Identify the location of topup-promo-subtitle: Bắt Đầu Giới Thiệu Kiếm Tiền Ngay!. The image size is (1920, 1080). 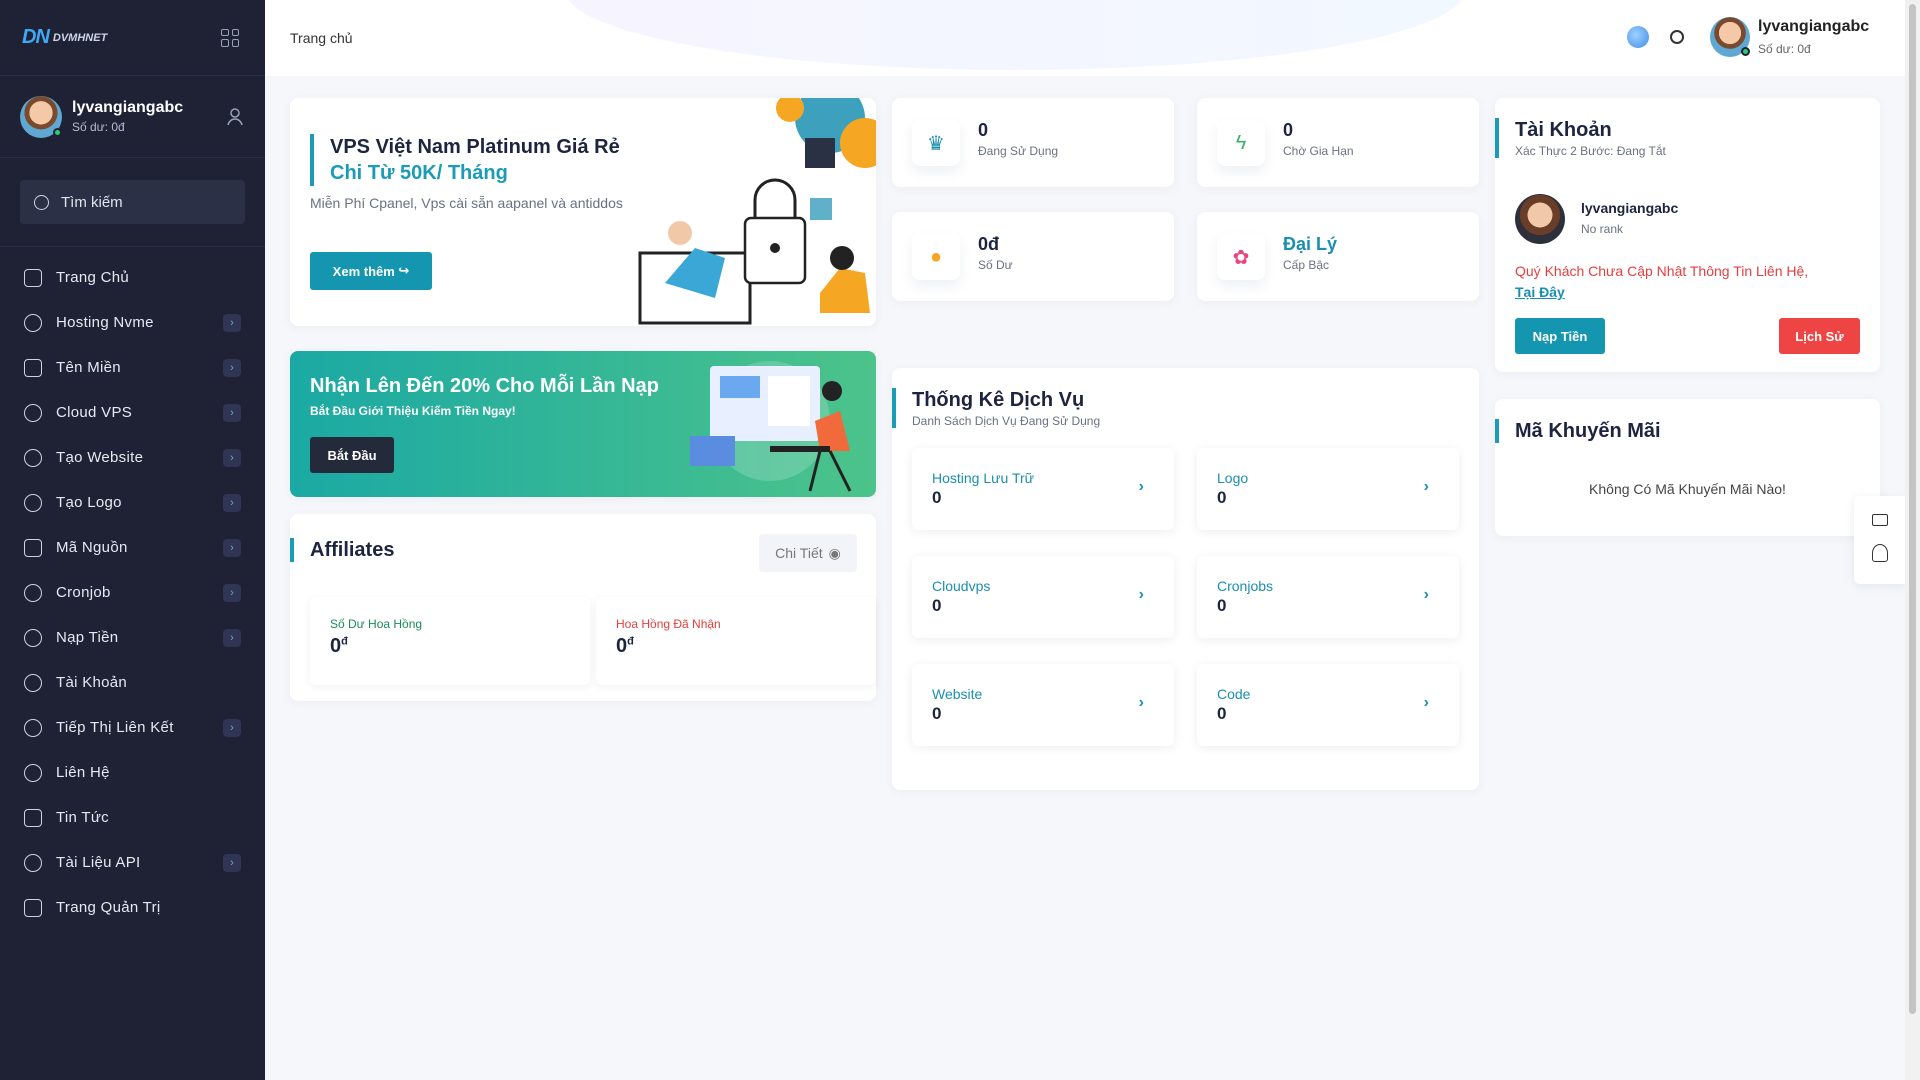
(413, 411).